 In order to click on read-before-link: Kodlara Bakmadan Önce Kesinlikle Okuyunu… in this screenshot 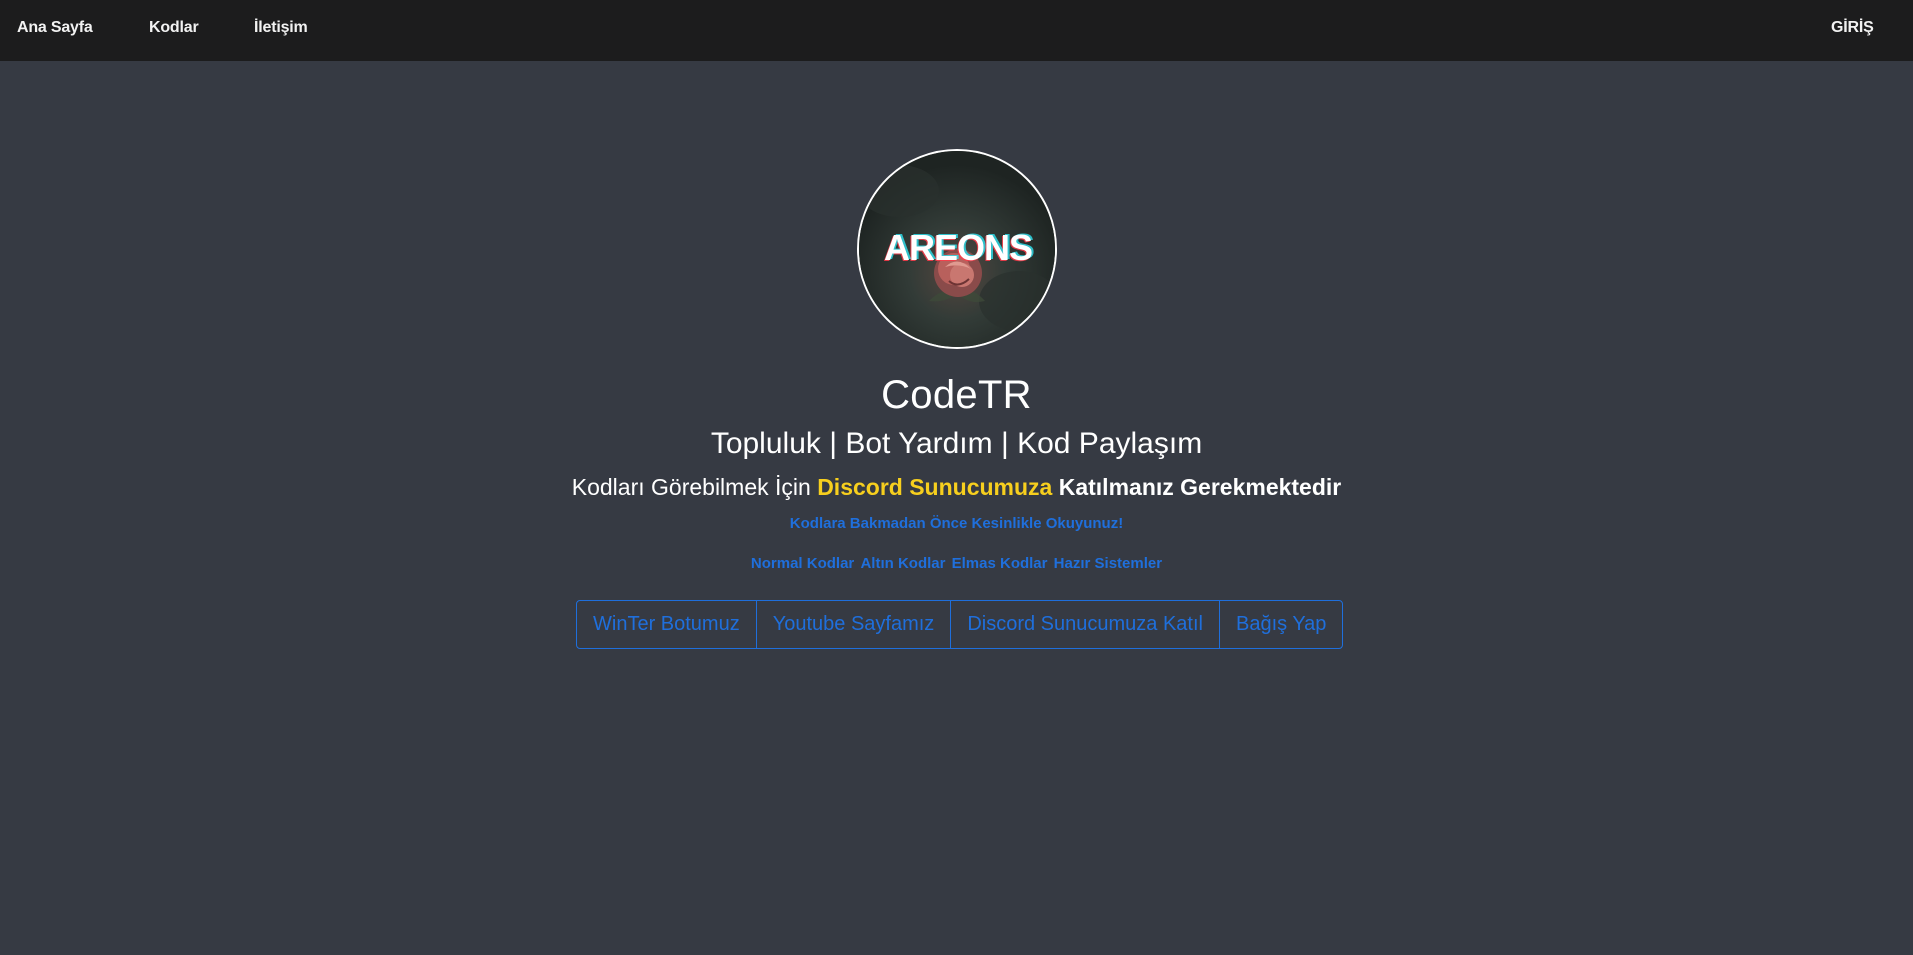, I will do `click(956, 523)`.